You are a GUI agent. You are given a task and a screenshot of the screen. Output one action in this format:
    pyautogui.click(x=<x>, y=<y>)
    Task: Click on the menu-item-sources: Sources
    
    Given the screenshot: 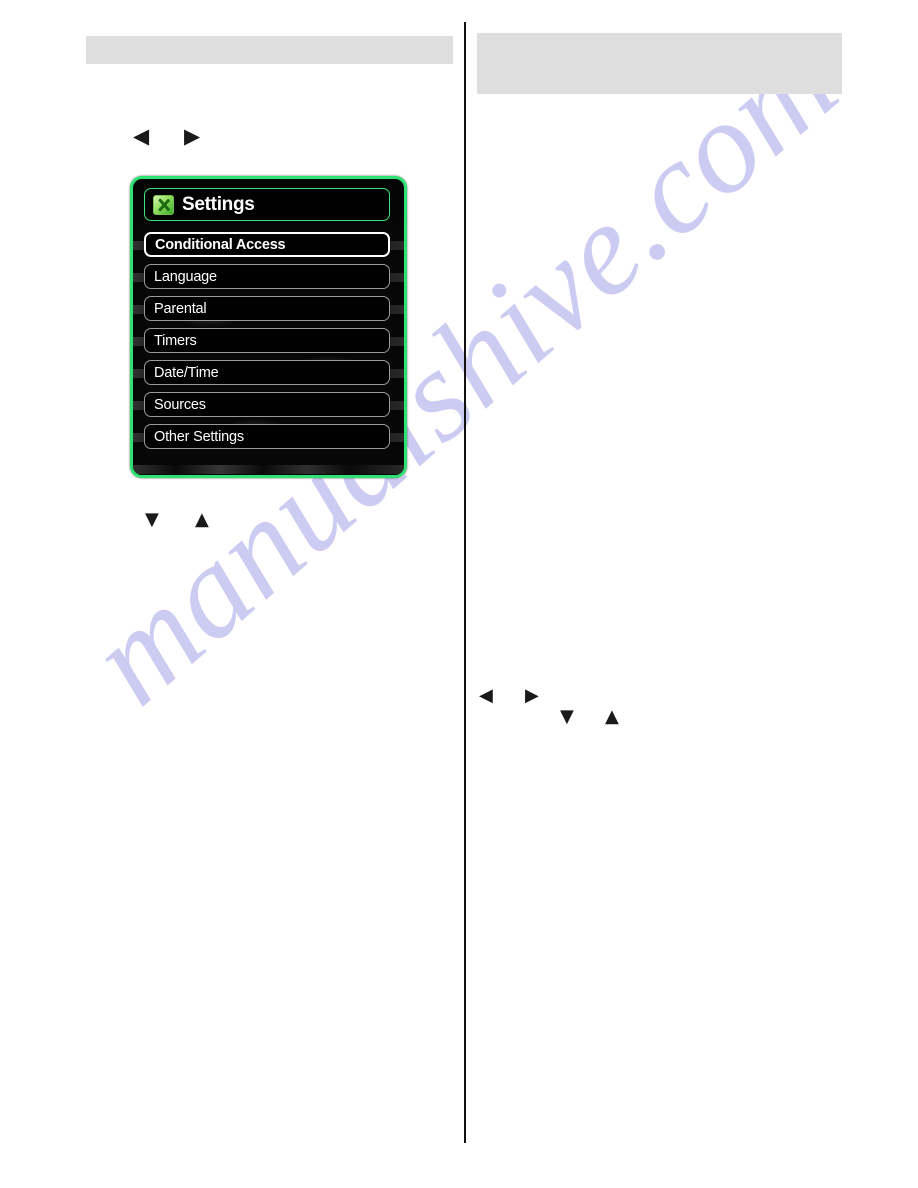 What is the action you would take?
    pyautogui.click(x=267, y=404)
    